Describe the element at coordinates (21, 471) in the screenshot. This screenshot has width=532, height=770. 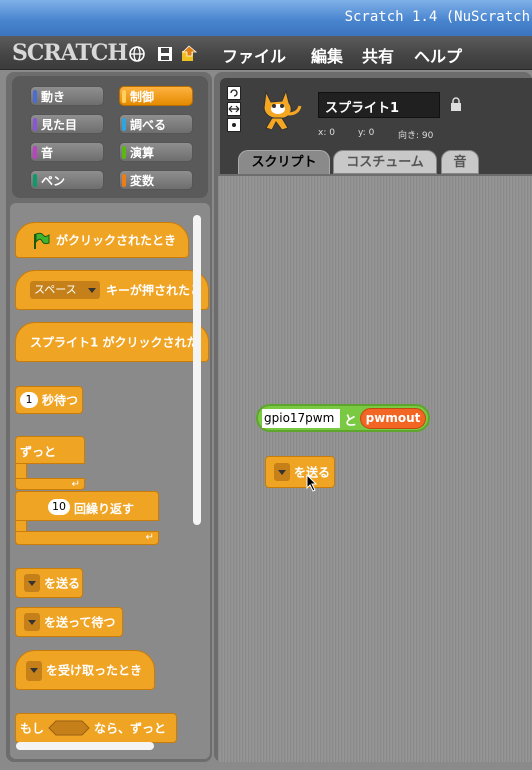
I see `forever-block-side` at that location.